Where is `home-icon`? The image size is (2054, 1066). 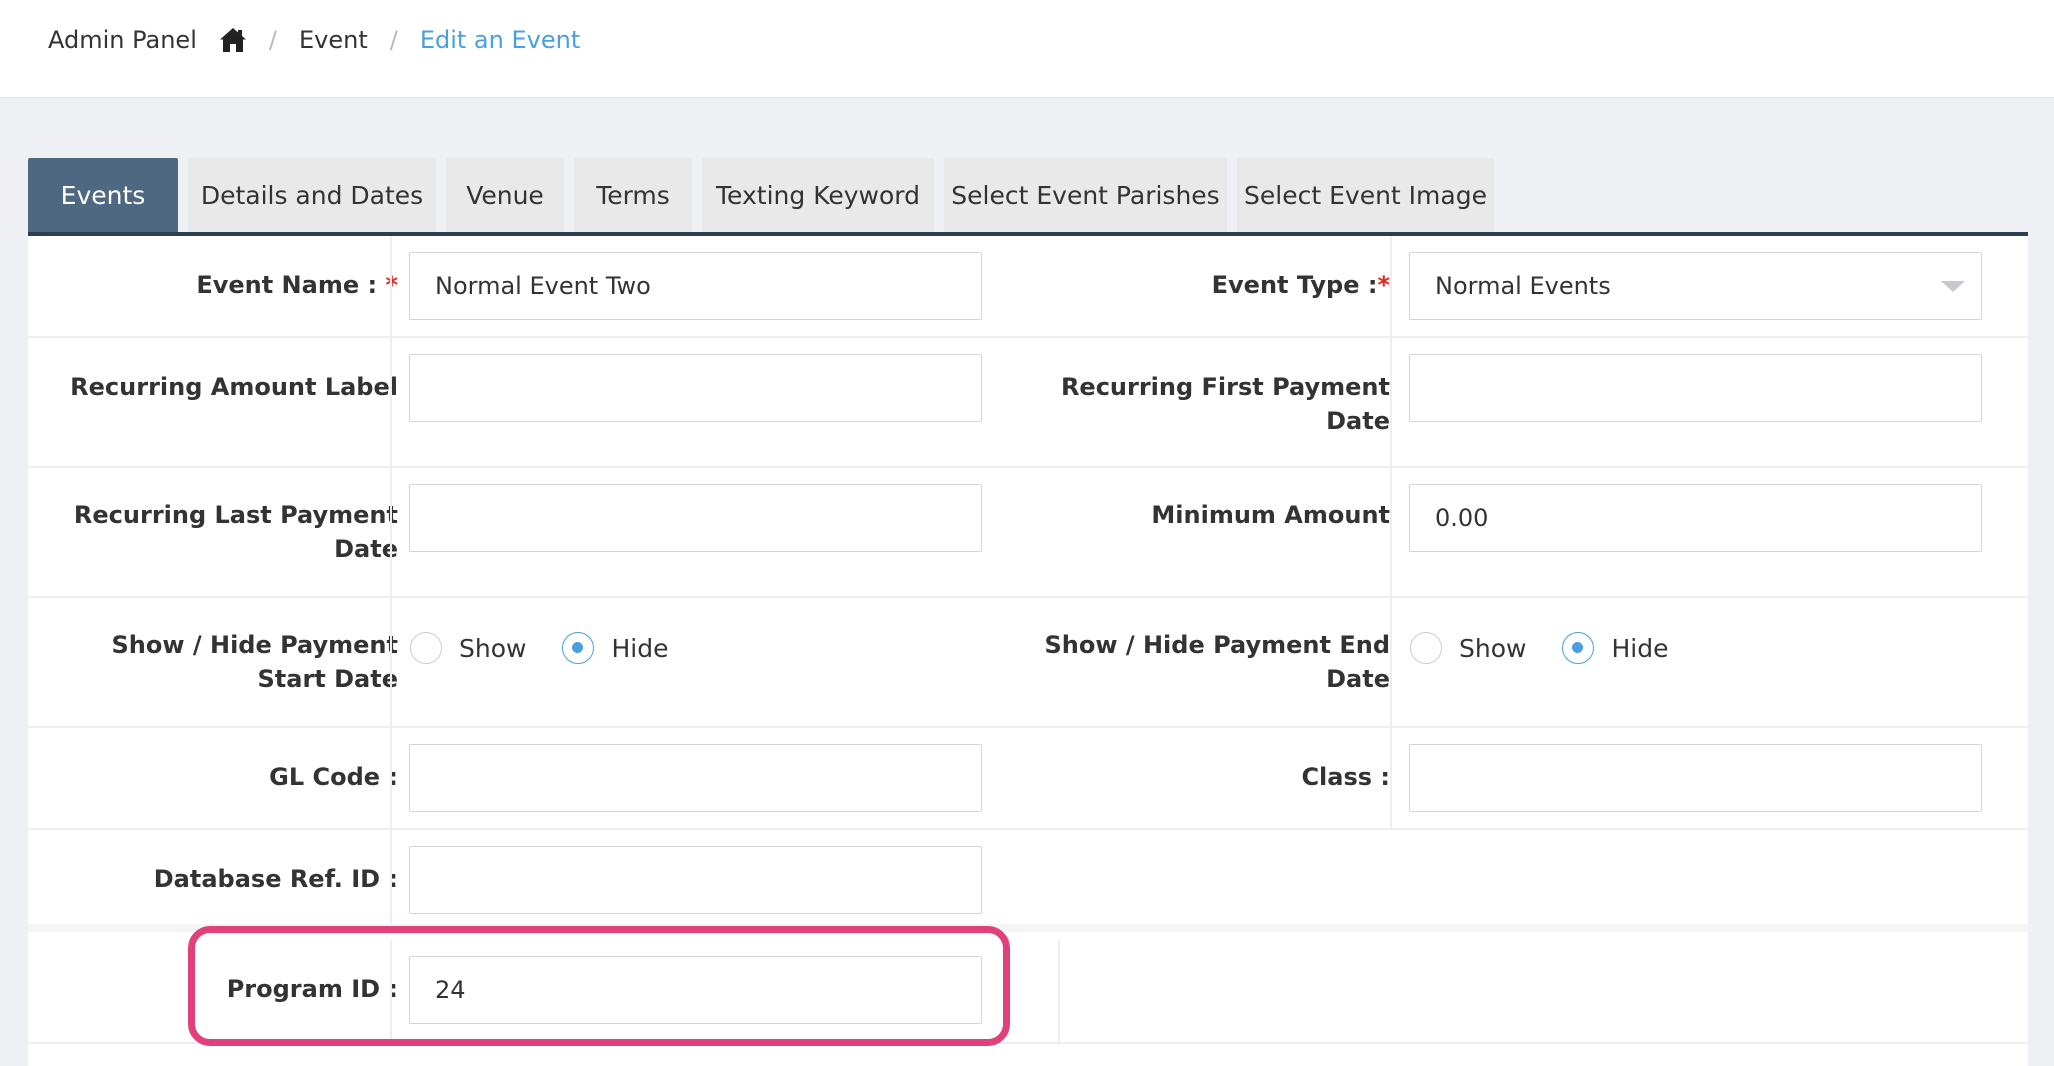
home-icon is located at coordinates (233, 40).